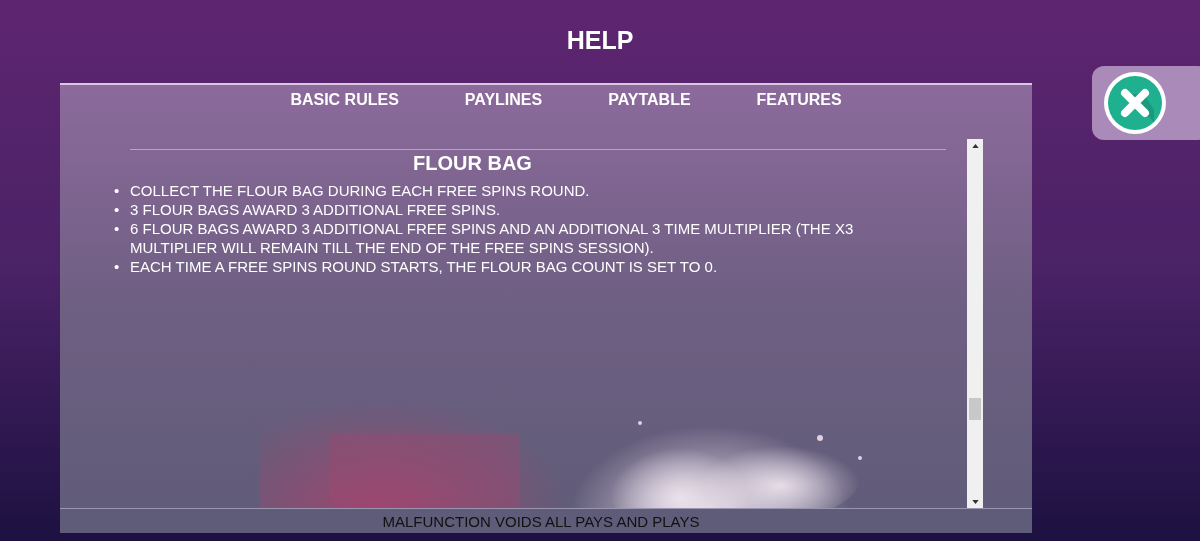  I want to click on help-tab: FEATURES, so click(799, 100).